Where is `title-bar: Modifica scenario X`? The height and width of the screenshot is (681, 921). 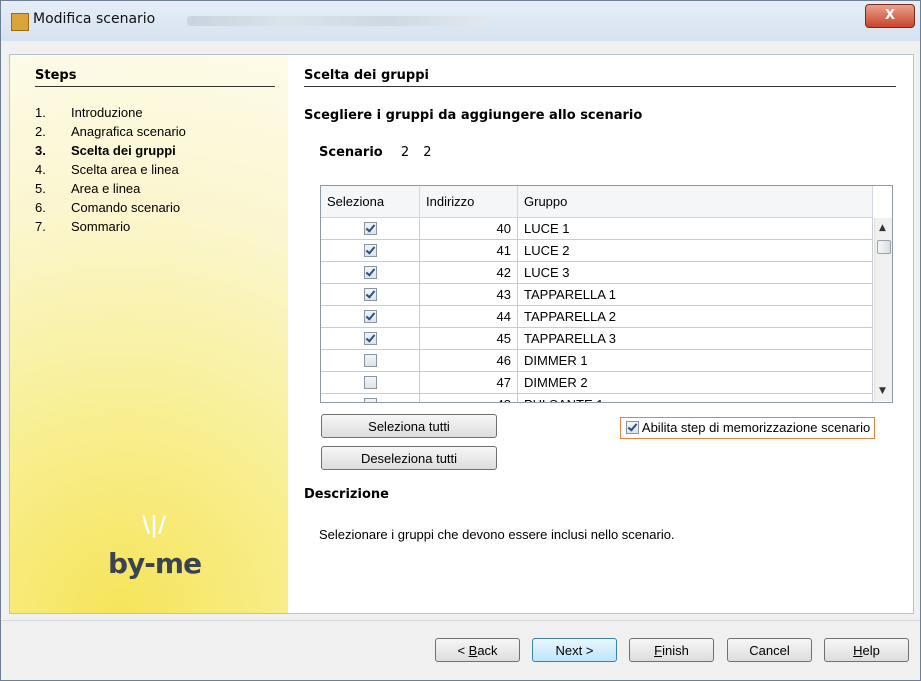 title-bar: Modifica scenario X is located at coordinates (460, 21).